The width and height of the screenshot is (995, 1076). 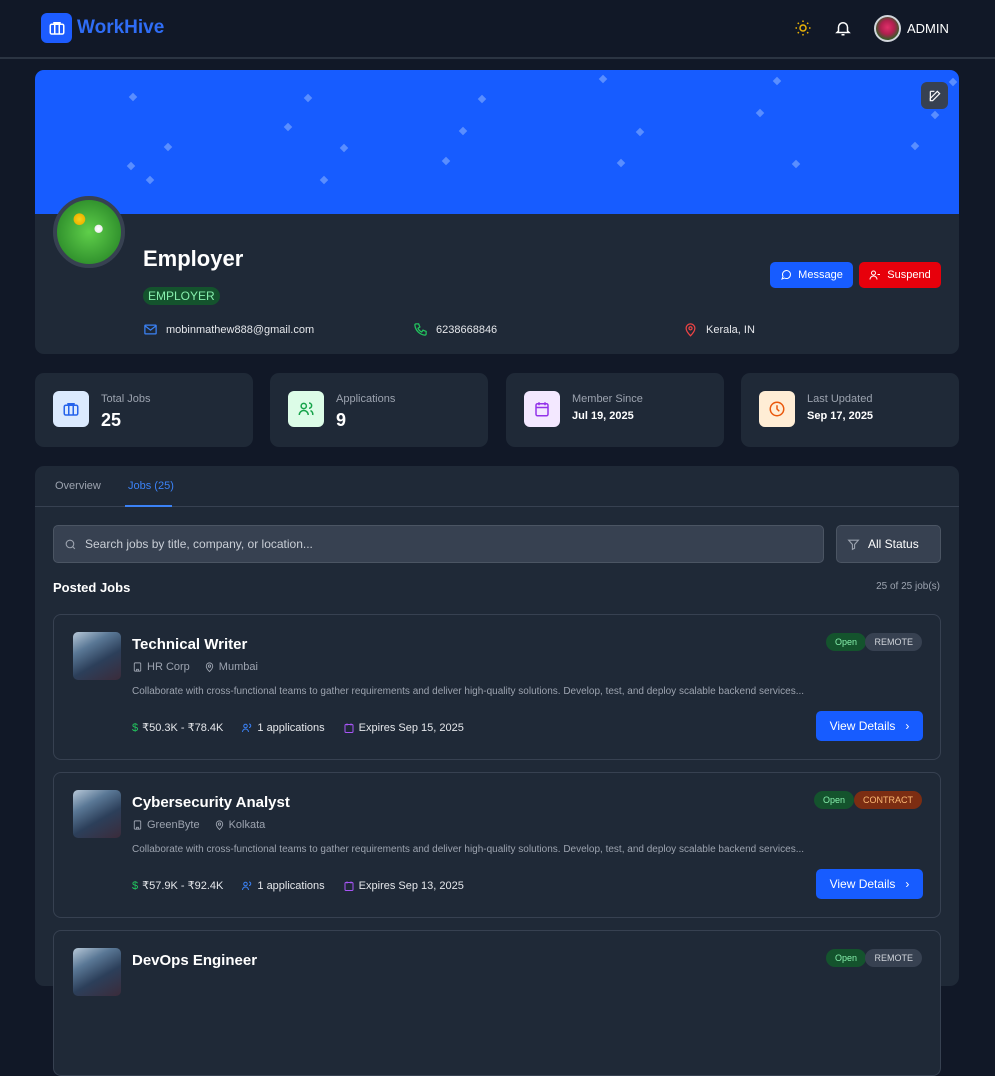 What do you see at coordinates (786, 275) in the screenshot?
I see `message-icon` at bounding box center [786, 275].